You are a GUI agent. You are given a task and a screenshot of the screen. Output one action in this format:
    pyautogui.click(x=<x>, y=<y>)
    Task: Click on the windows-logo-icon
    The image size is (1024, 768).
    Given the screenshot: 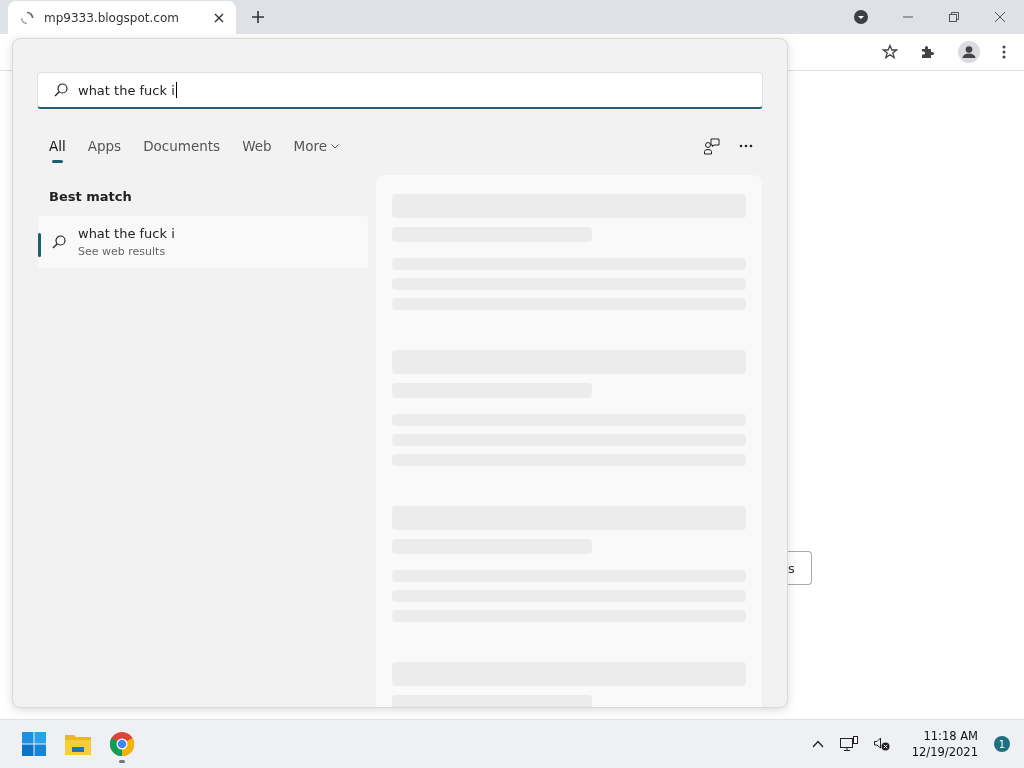 What is the action you would take?
    pyautogui.click(x=34, y=744)
    